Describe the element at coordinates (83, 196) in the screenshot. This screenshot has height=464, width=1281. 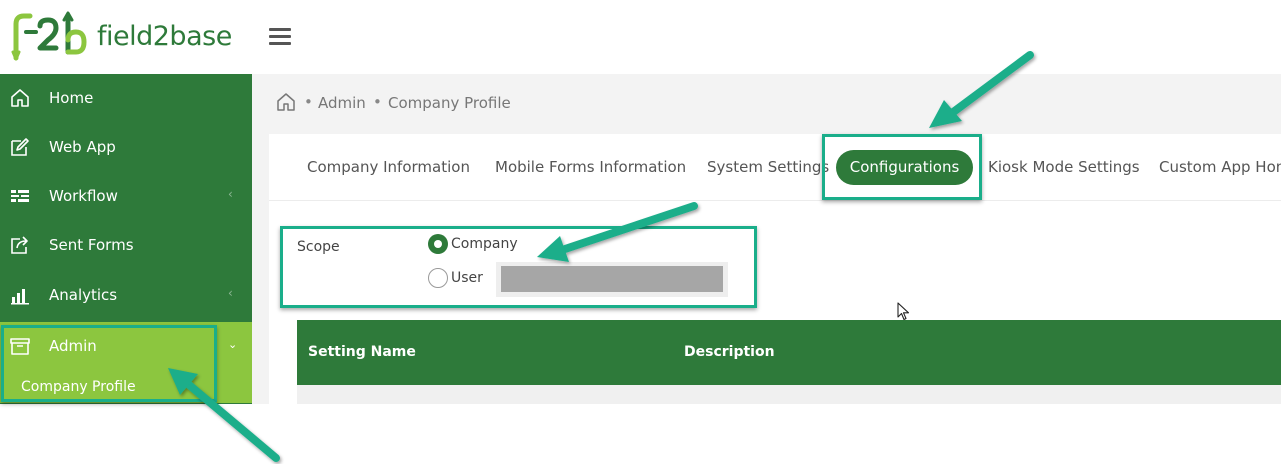
I see `sidebar-item-label: Workflow` at that location.